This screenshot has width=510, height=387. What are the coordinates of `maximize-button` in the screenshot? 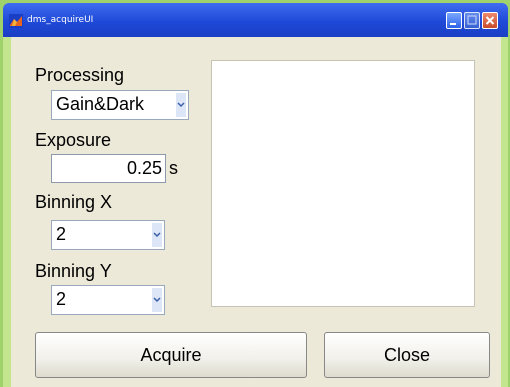 It's located at (472, 20).